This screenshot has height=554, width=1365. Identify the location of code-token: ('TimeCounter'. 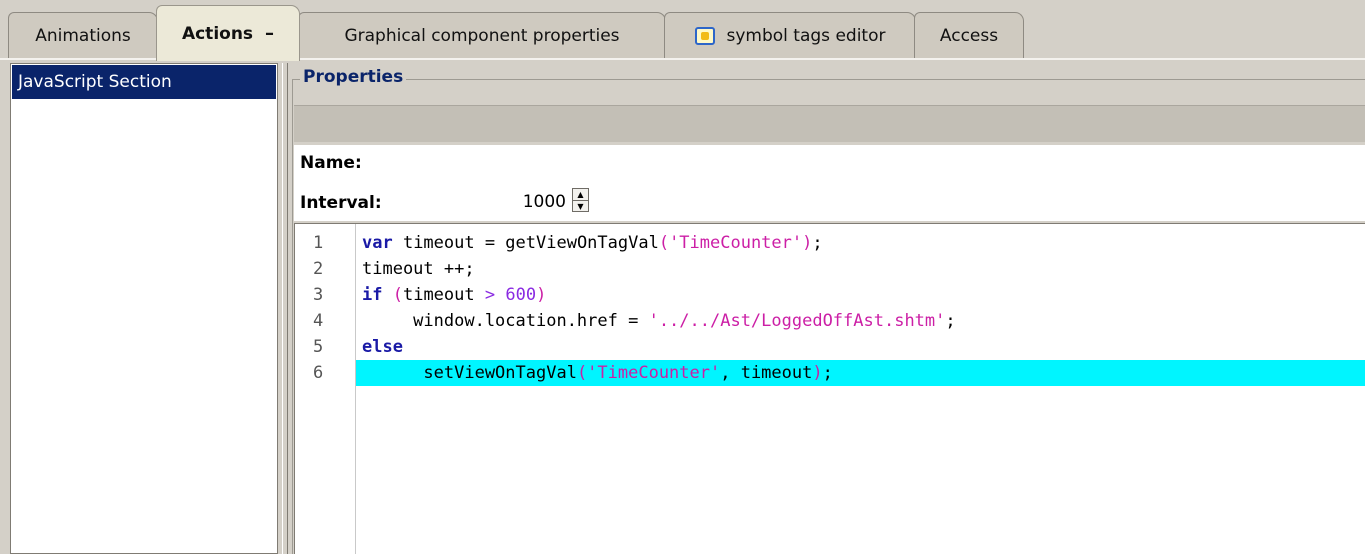
(648, 373).